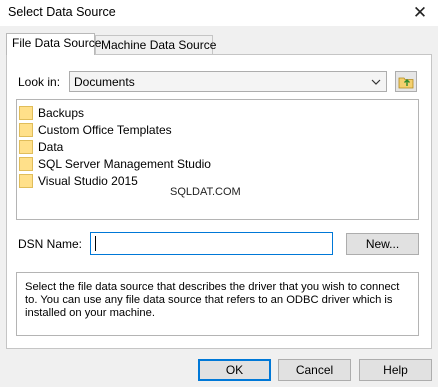  Describe the element at coordinates (234, 370) in the screenshot. I see `ok-button: OK` at that location.